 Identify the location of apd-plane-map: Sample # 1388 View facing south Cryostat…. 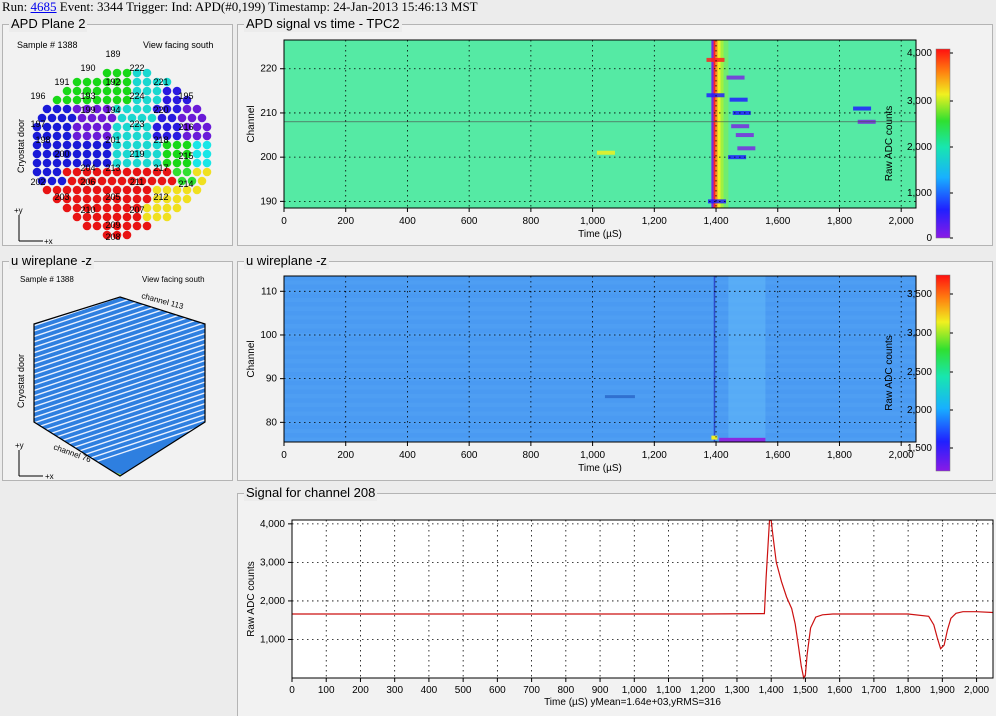
(118, 136).